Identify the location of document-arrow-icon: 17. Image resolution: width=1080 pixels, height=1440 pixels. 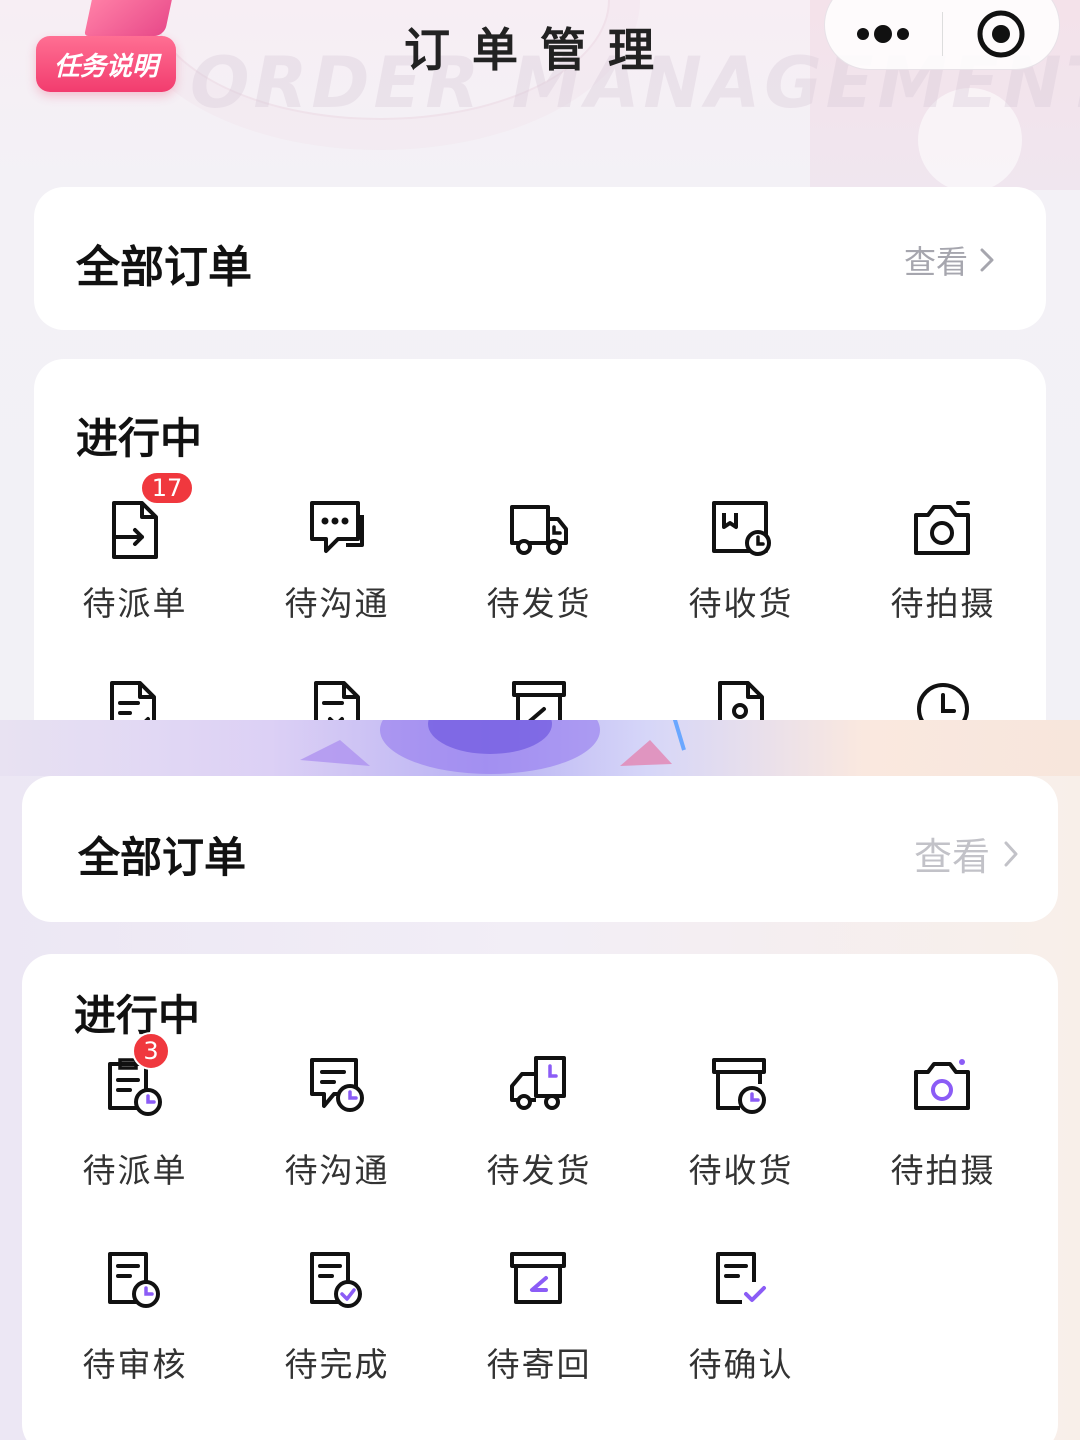
(148, 517).